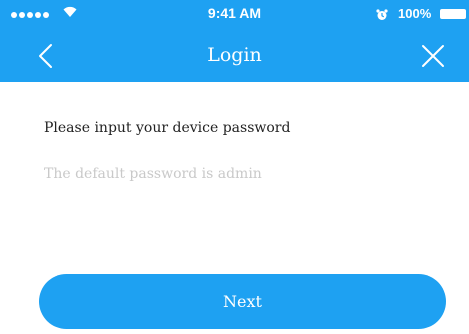 This screenshot has width=469, height=334. What do you see at coordinates (433, 56) in the screenshot?
I see `close-icon` at bounding box center [433, 56].